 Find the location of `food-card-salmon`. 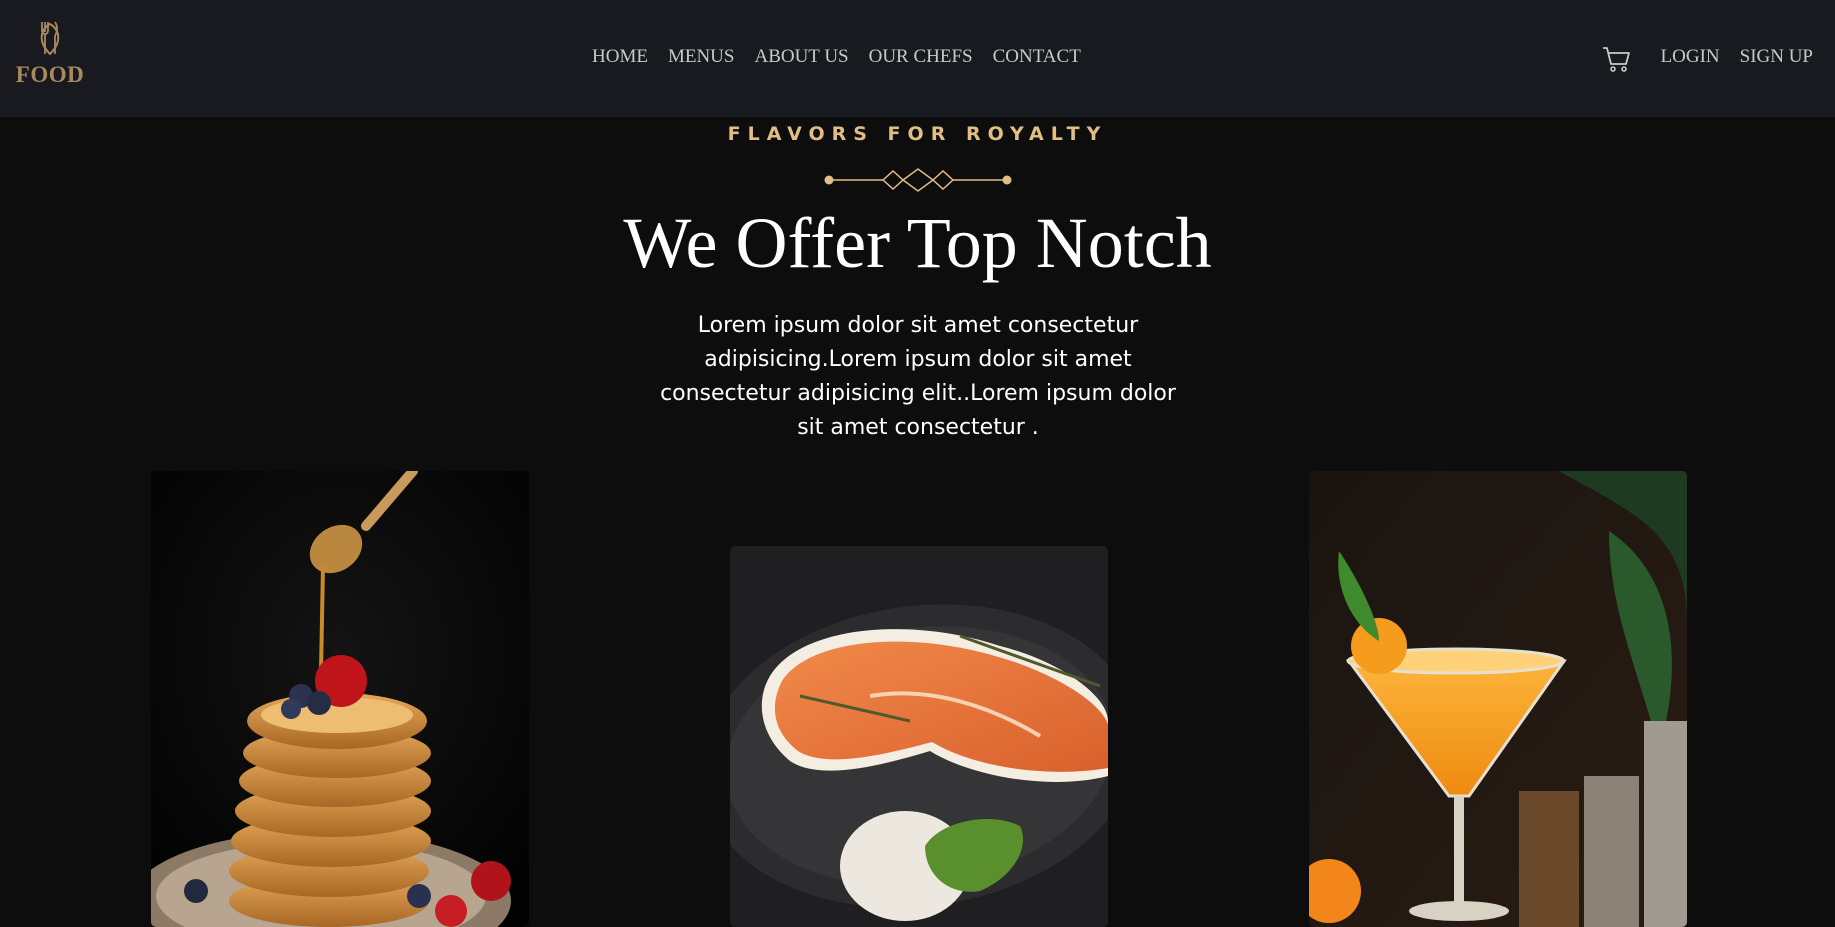

food-card-salmon is located at coordinates (919, 736).